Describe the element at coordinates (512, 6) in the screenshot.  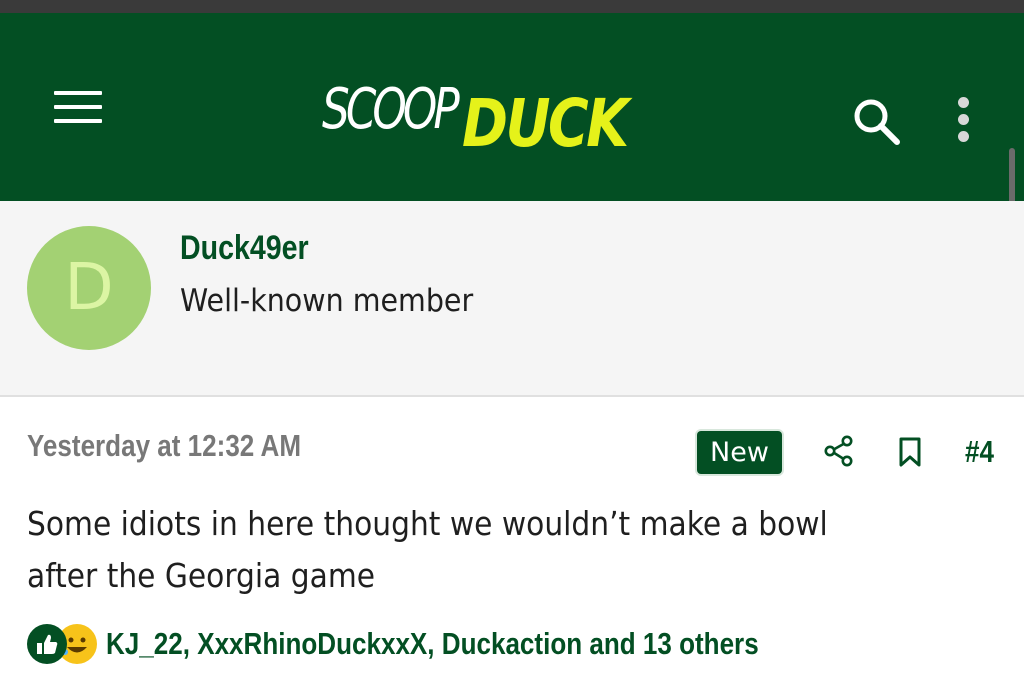
I see `status-strip` at that location.